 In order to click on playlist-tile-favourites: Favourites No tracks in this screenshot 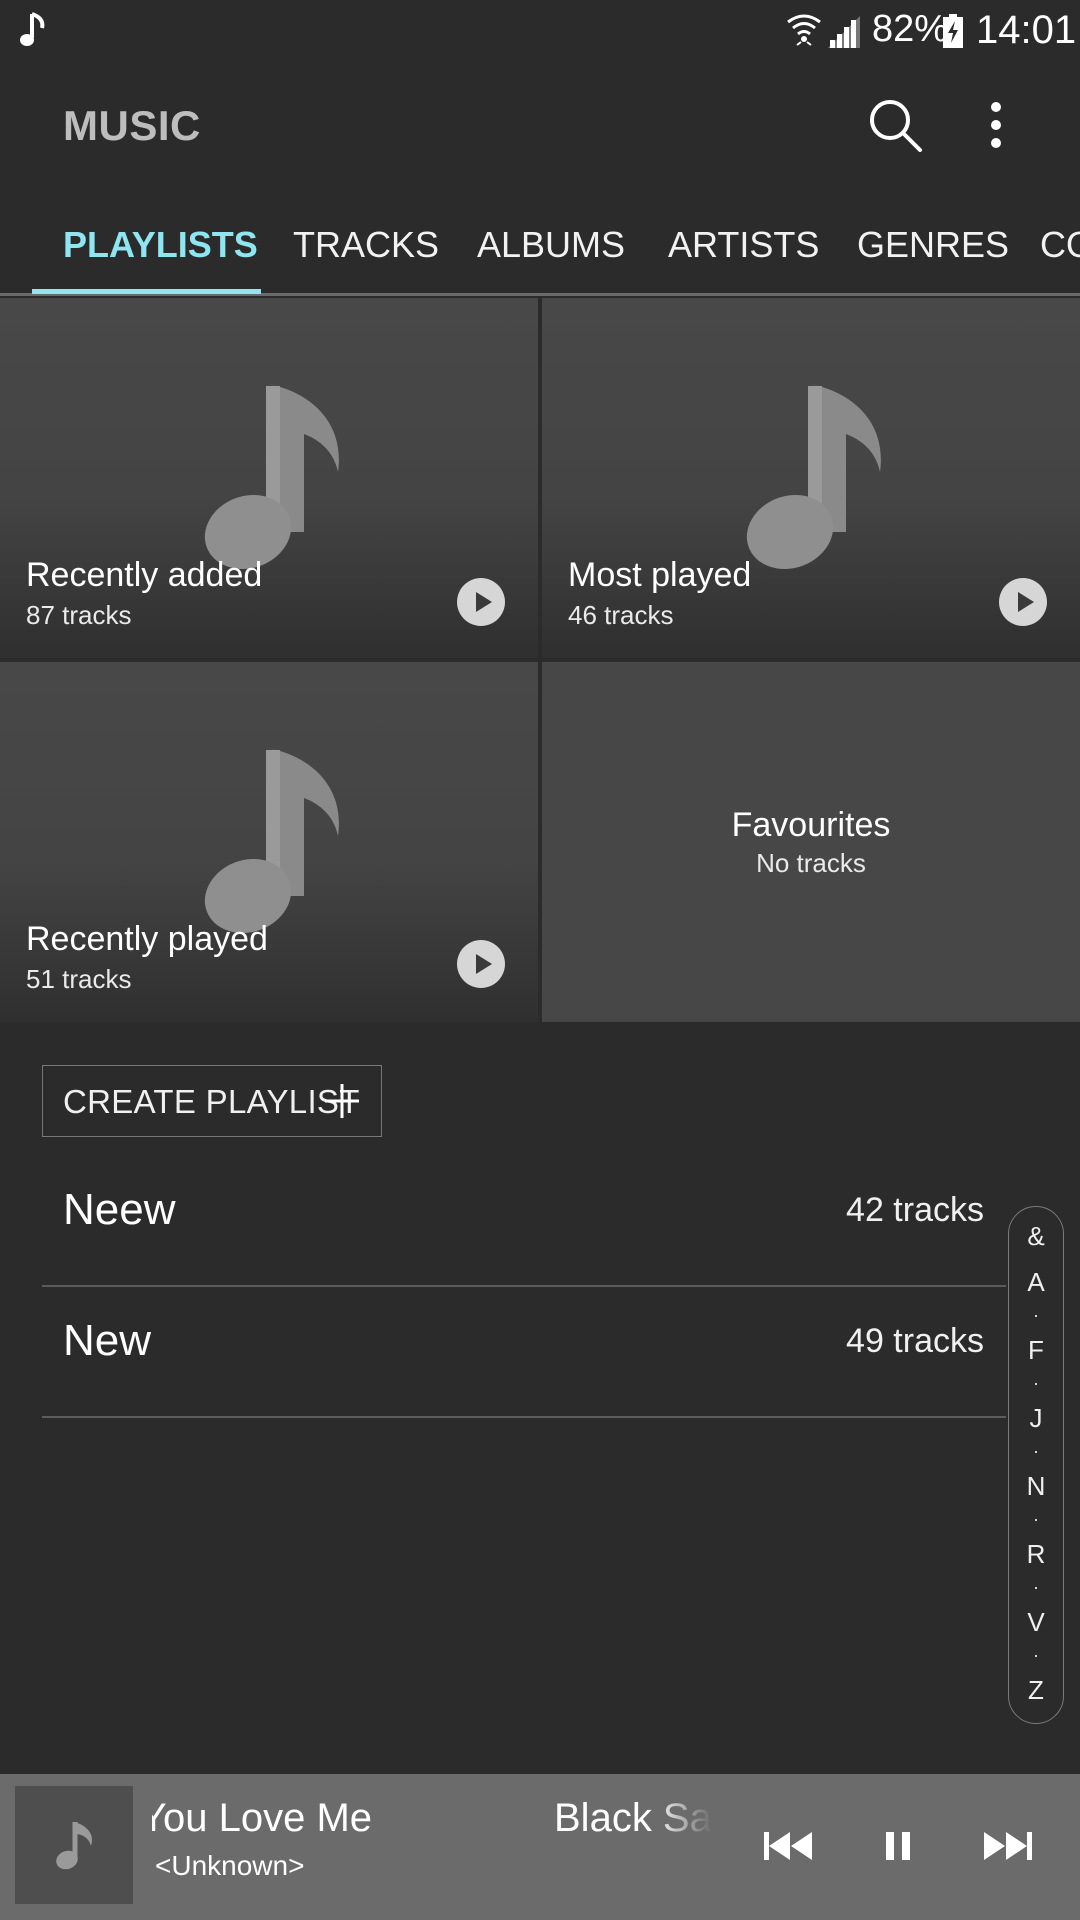, I will do `click(811, 842)`.